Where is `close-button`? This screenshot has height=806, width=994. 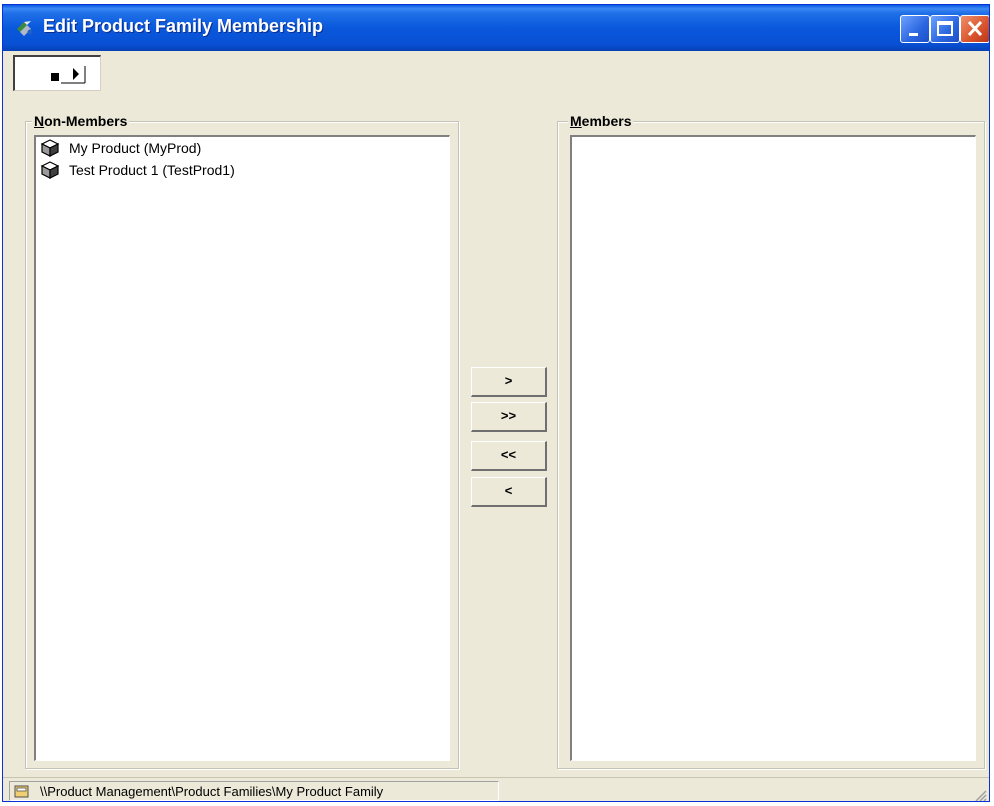 close-button is located at coordinates (974, 29).